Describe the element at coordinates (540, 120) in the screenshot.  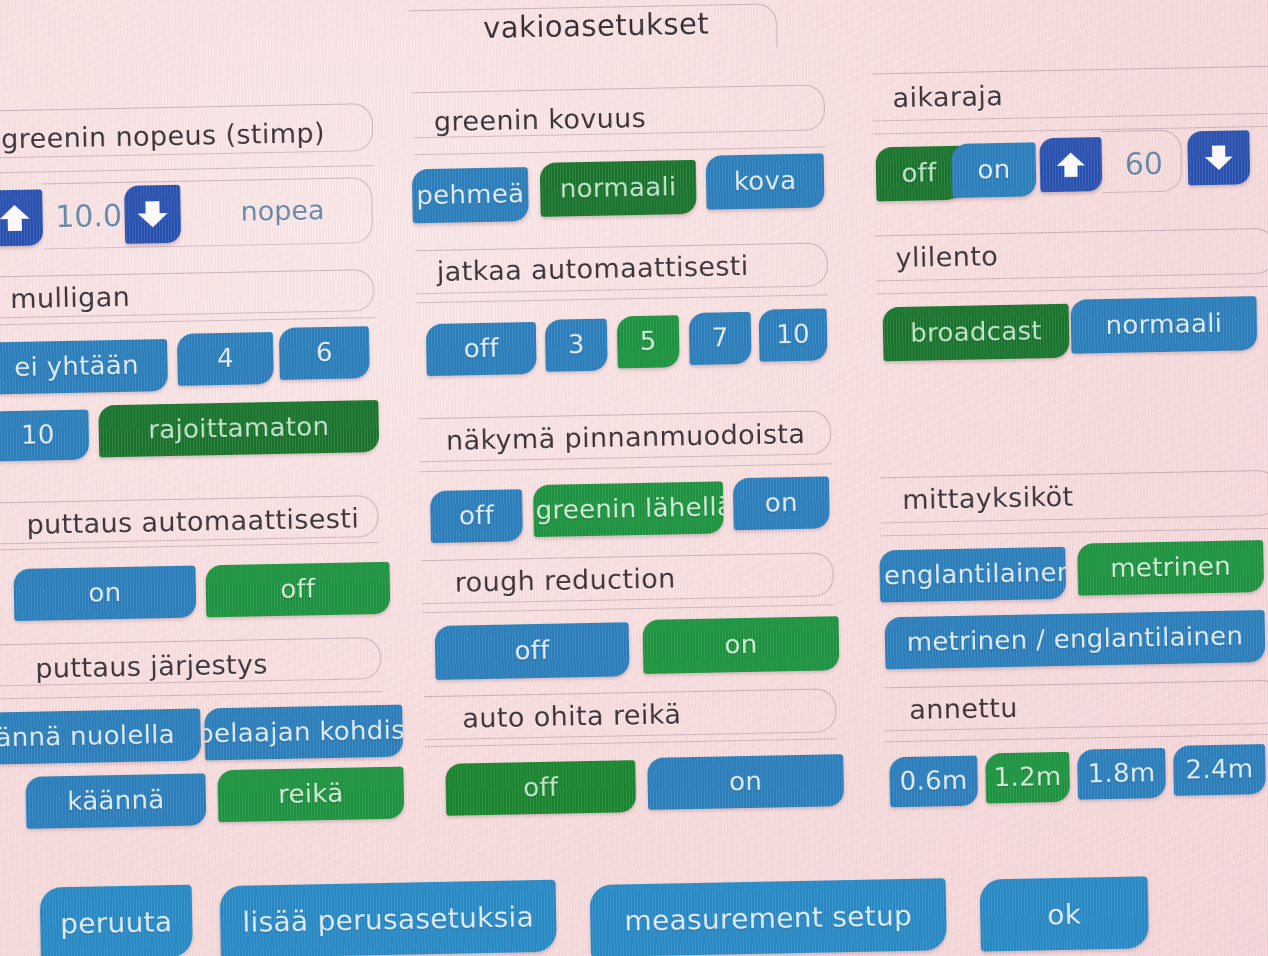
I see `green-firmness-label: greenin kovuus` at that location.